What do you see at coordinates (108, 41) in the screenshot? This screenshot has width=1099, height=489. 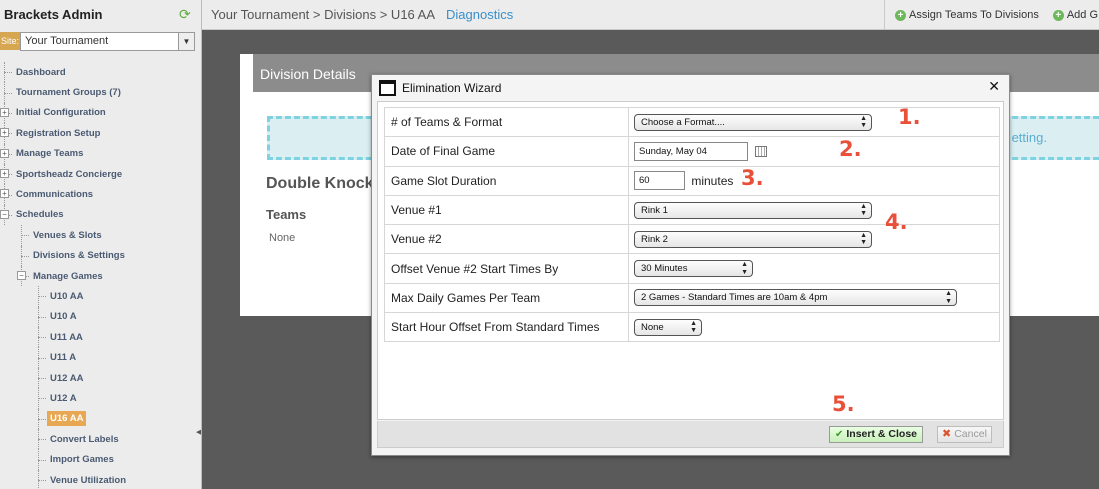 I see `site-select: Your Tournament ▼` at bounding box center [108, 41].